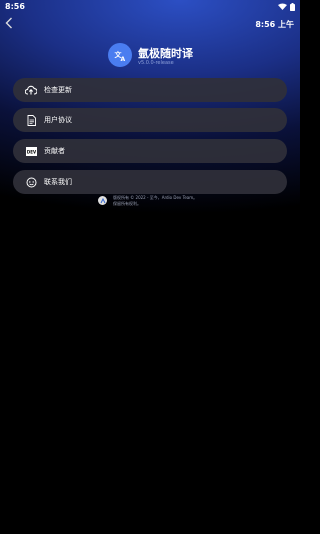  Describe the element at coordinates (127, 203) in the screenshot. I see `copyright-line-2: 保留所有权利。` at that location.